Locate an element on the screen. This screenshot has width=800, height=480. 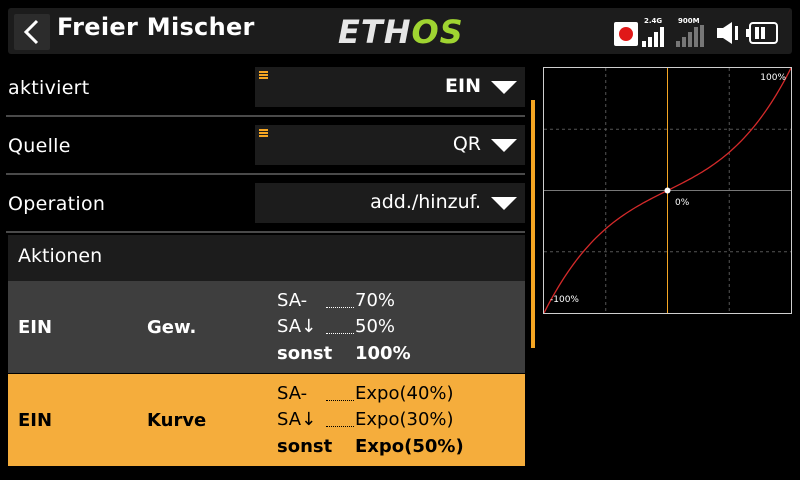
condition-value: 100% is located at coordinates (383, 353).